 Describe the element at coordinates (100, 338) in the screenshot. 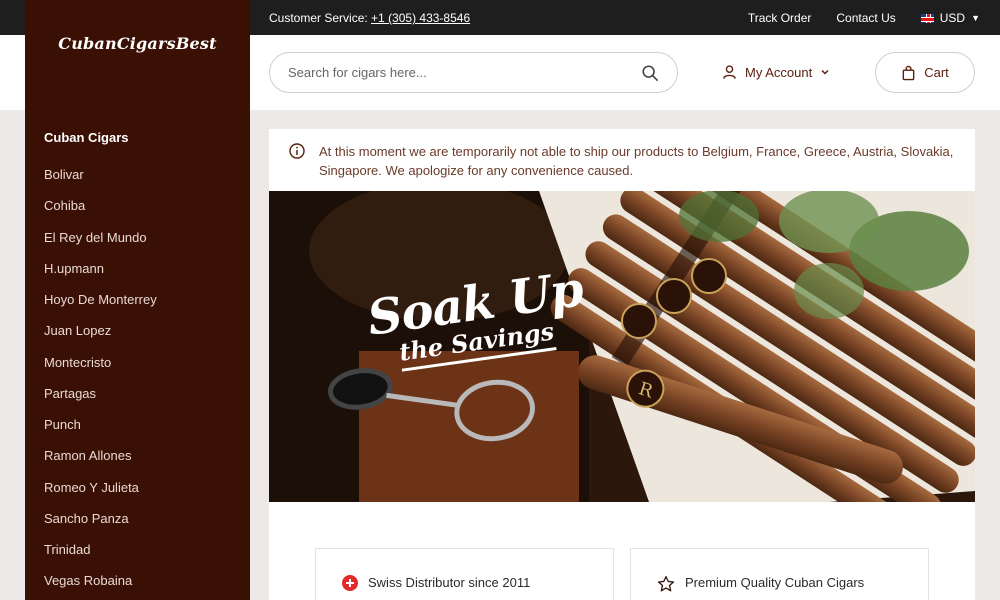

I see `sidebar-item-juan-lopez: Juan Lopez` at that location.